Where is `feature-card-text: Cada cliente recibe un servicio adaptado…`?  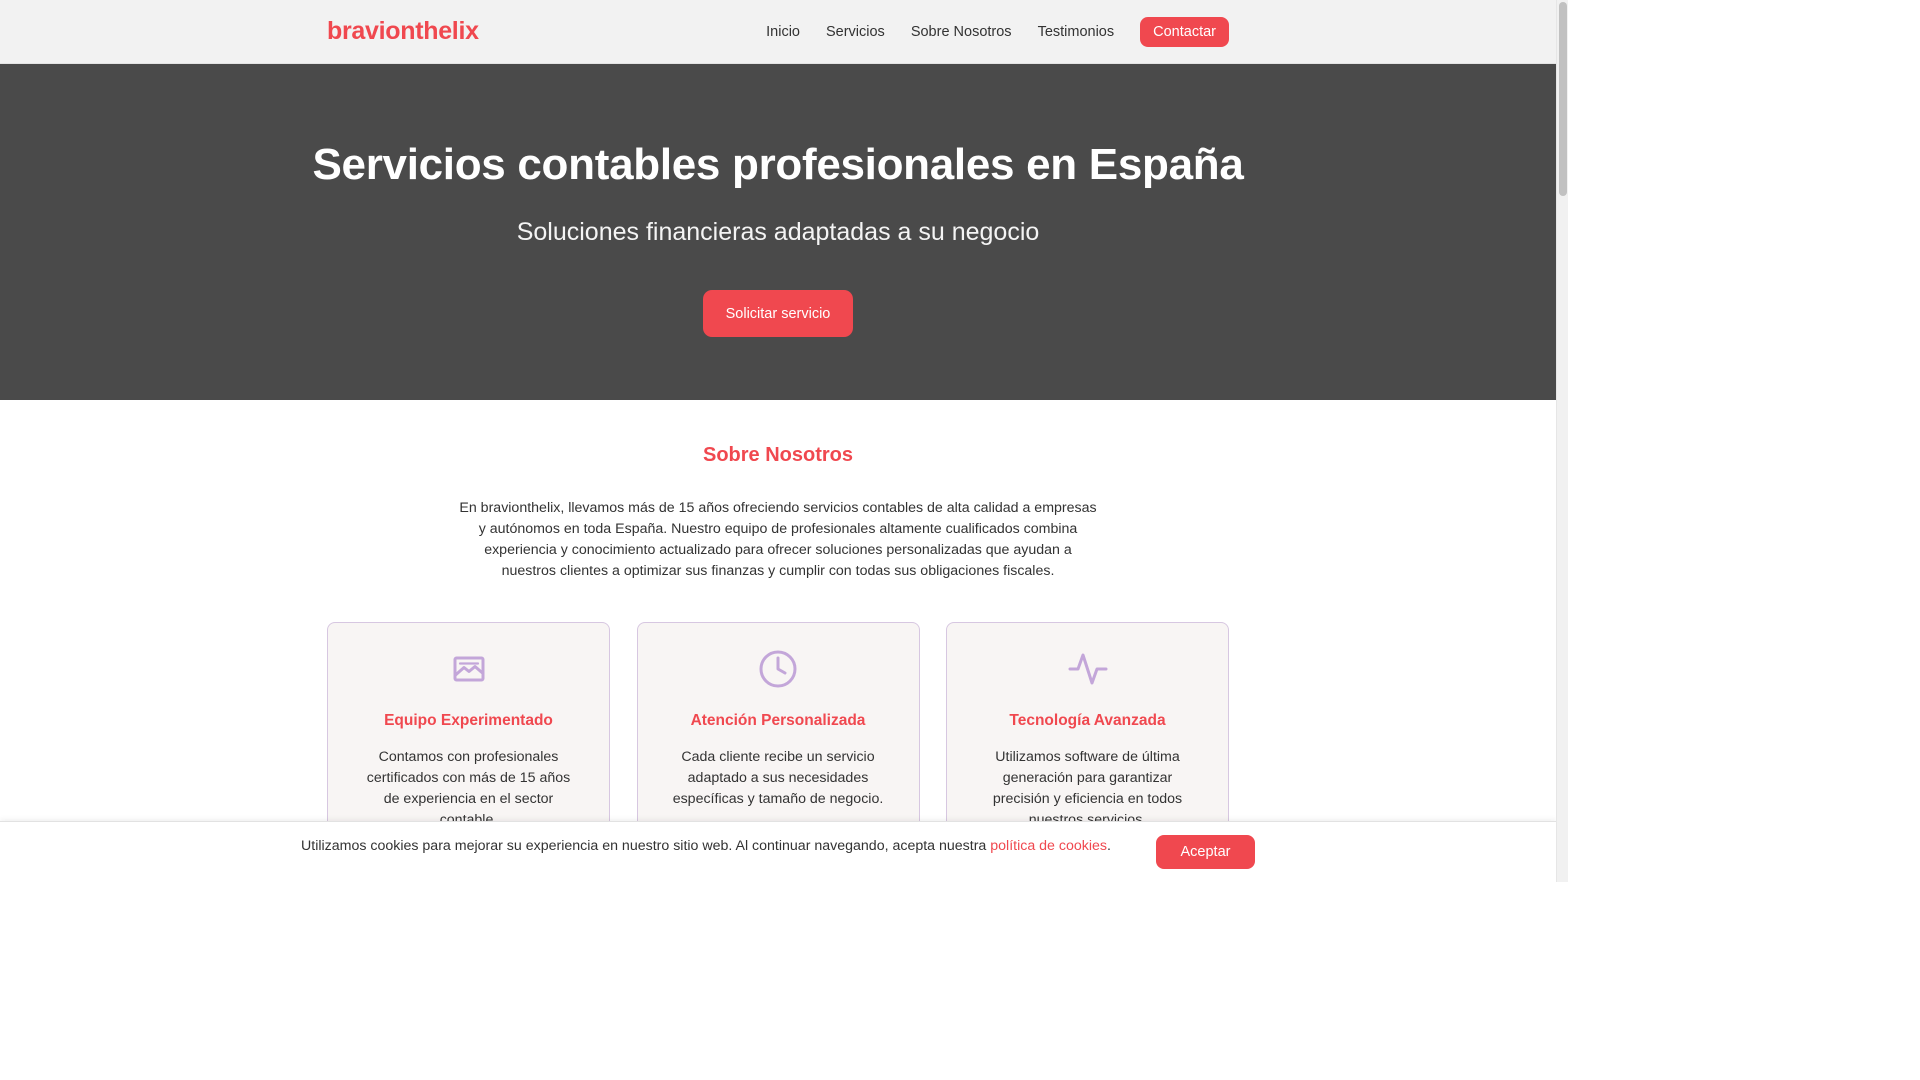
feature-card-text: Cada cliente recibe un servicio adaptado… is located at coordinates (778, 778).